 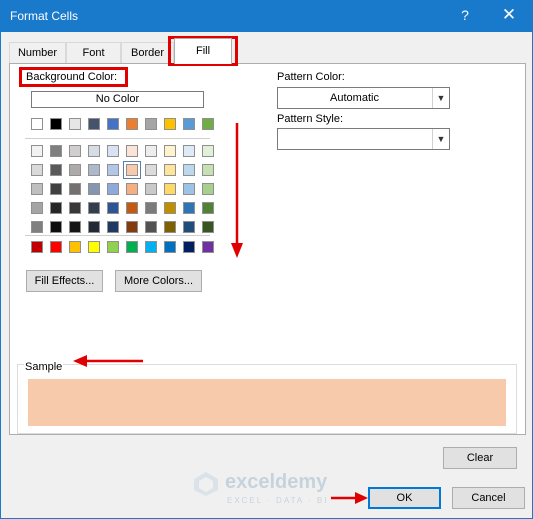 I want to click on ok-button: OK, so click(x=404, y=498).